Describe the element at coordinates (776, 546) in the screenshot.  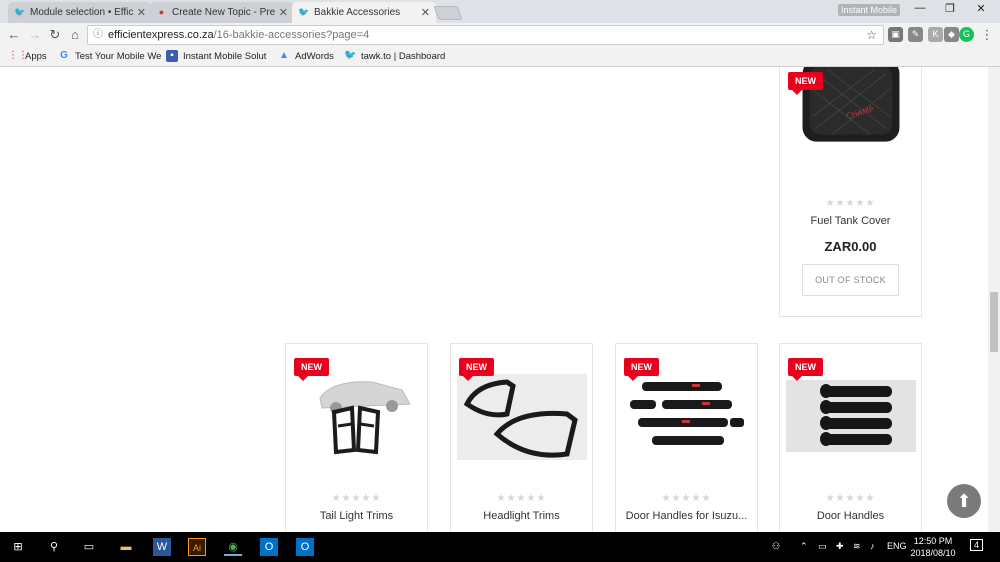
I see `people-icon: ⚇` at that location.